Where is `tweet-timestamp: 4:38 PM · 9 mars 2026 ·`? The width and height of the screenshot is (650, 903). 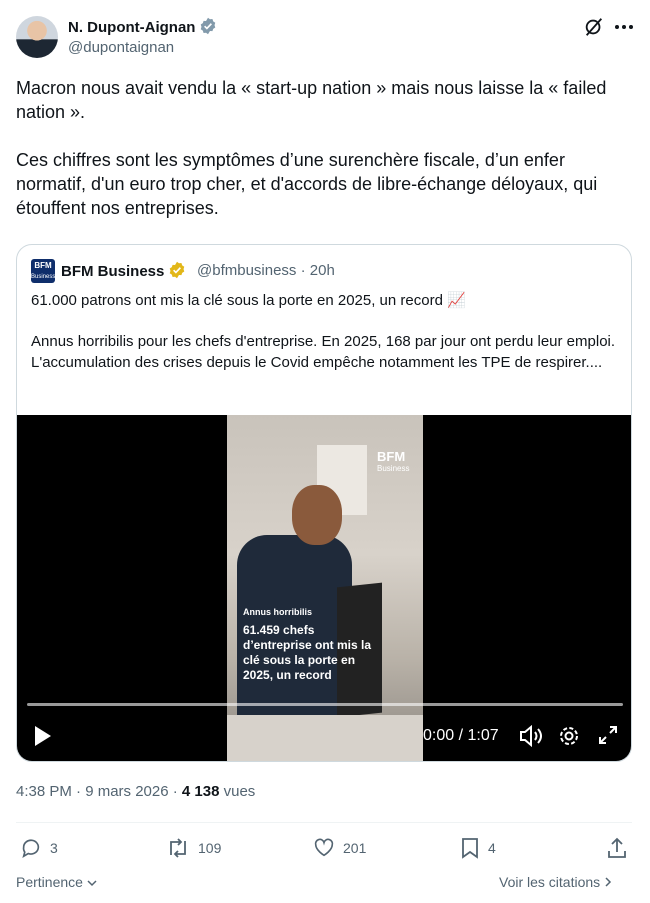
tweet-timestamp: 4:38 PM · 9 mars 2026 · is located at coordinates (99, 791).